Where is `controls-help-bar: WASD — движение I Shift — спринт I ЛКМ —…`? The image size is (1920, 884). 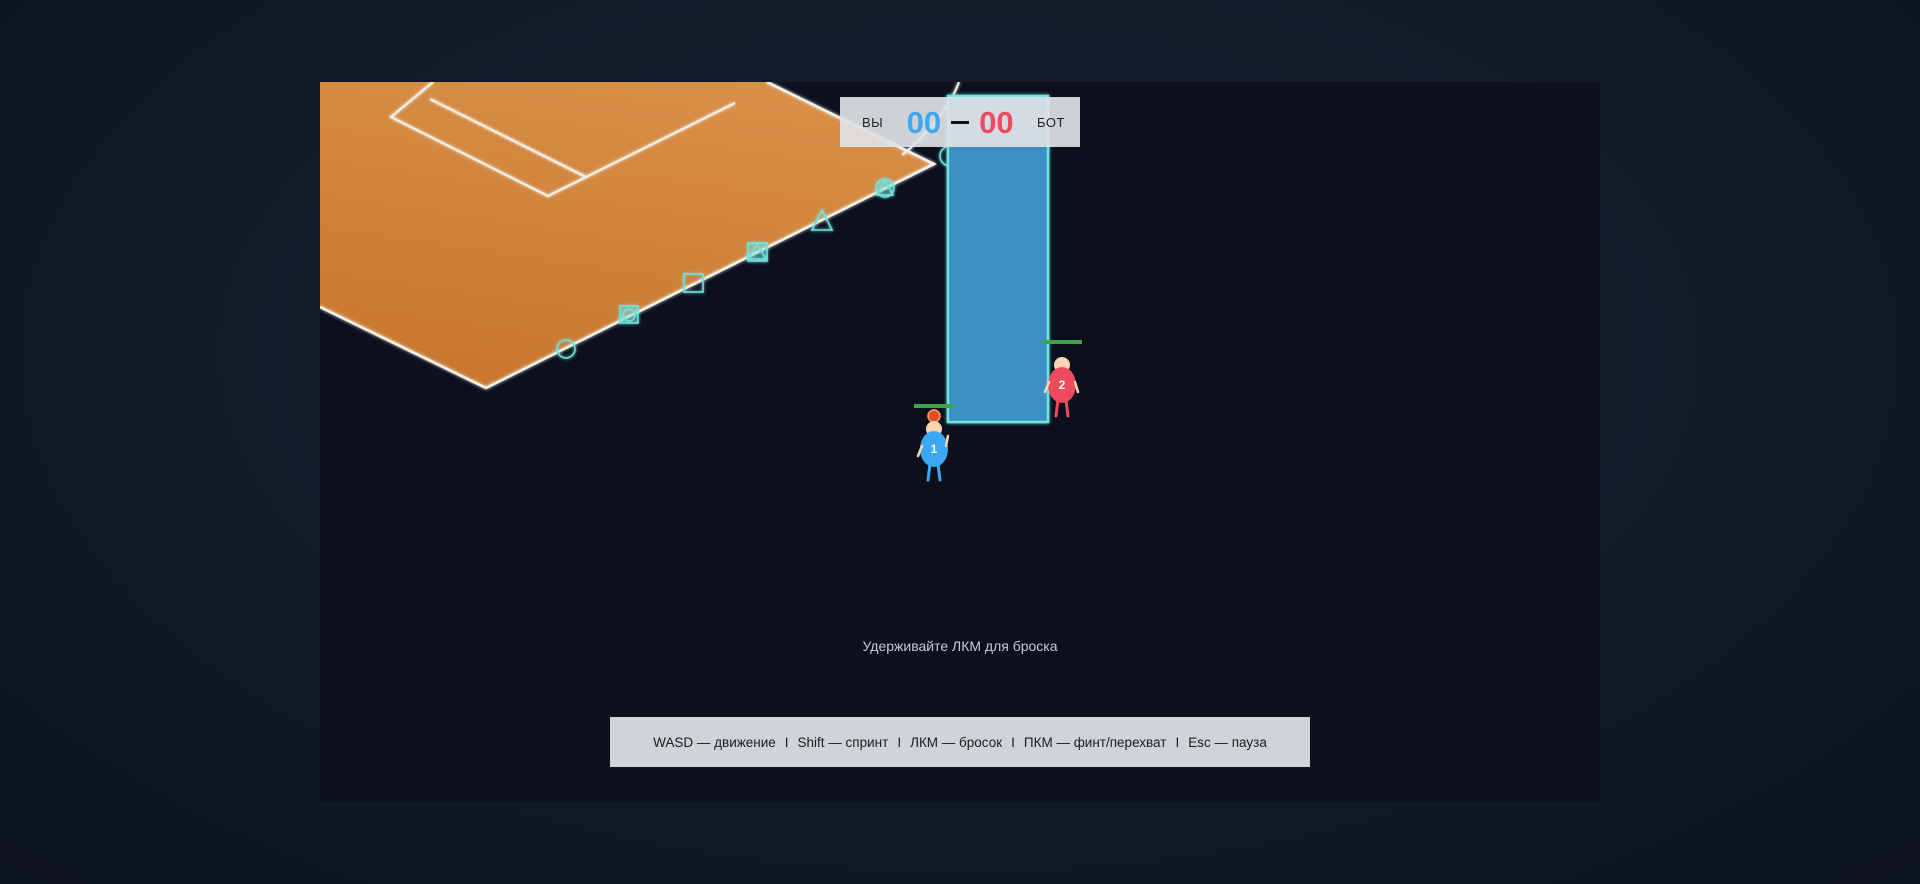 controls-help-bar: WASD — движение I Shift — спринт I ЛКМ —… is located at coordinates (960, 742).